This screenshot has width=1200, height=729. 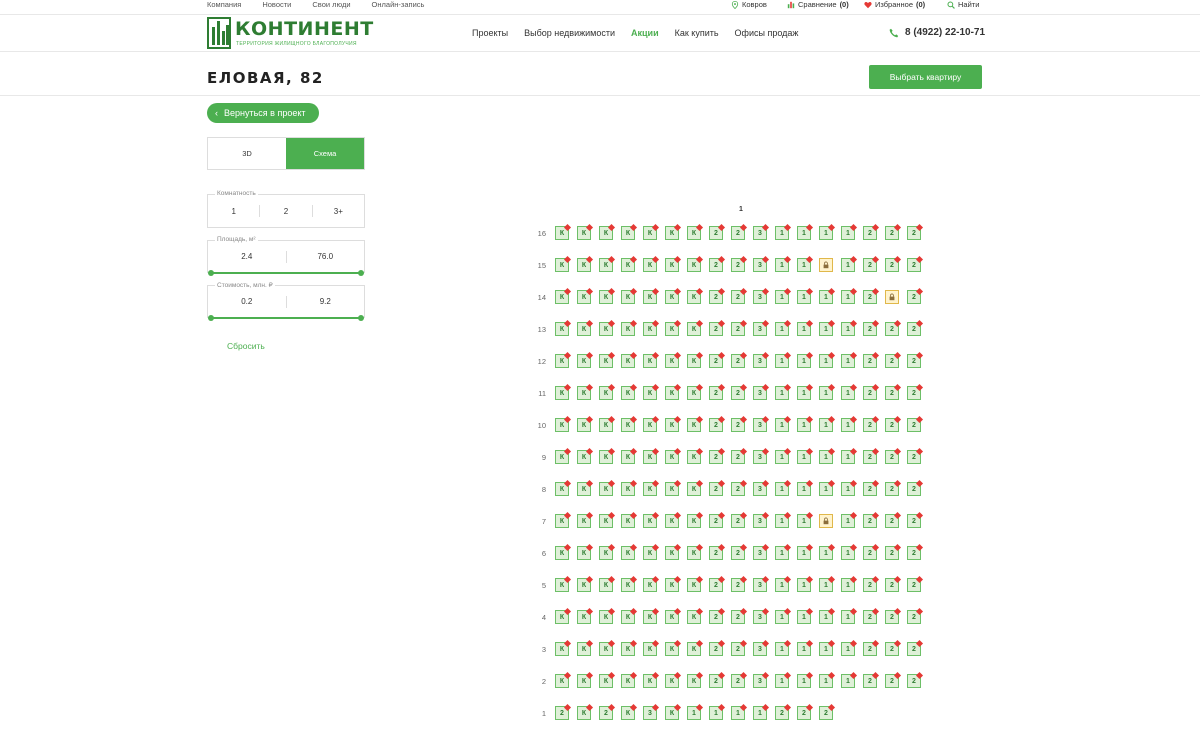 What do you see at coordinates (338, 211) in the screenshot?
I see `rooms-option-3plus: 3+` at bounding box center [338, 211].